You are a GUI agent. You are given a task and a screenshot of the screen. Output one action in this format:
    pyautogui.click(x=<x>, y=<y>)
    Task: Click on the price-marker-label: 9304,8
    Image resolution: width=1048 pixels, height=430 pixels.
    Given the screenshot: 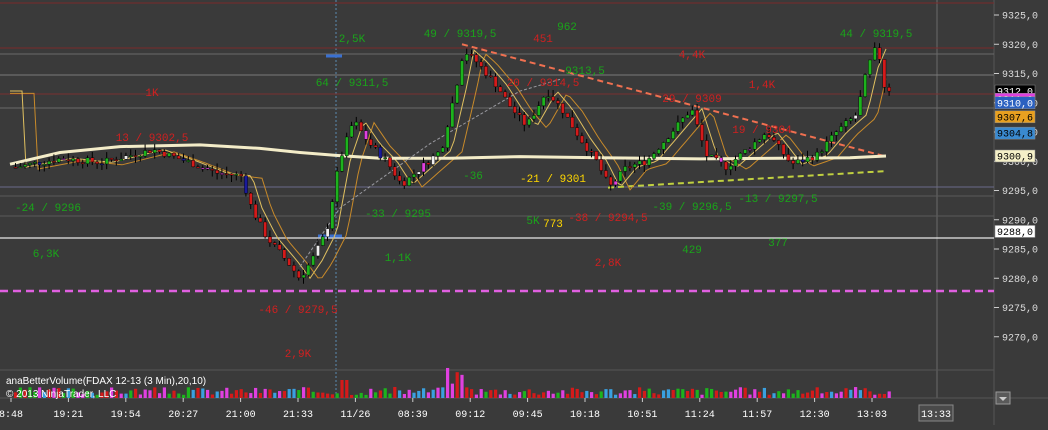 What is the action you would take?
    pyautogui.click(x=1015, y=135)
    